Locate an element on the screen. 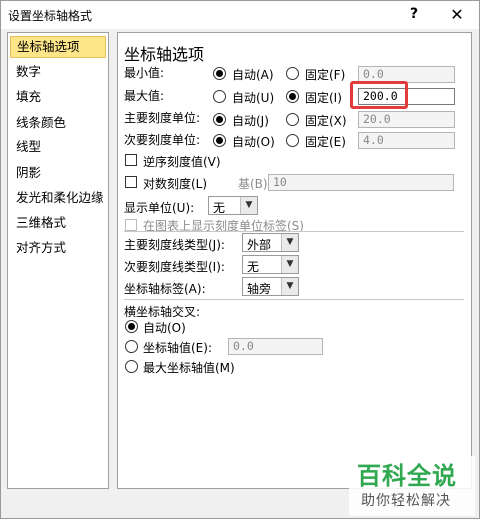 Image resolution: width=480 pixels, height=519 pixels. crosses-auto-label: 自动(O) is located at coordinates (164, 328).